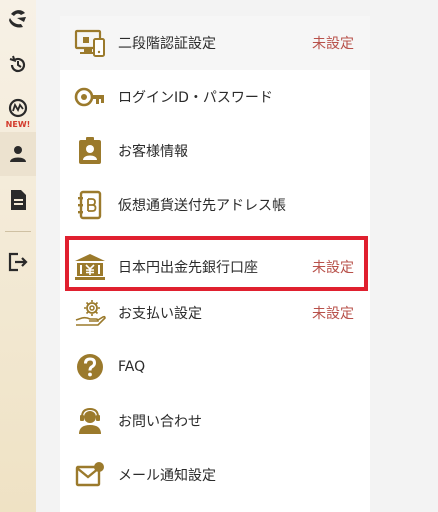  I want to click on address-book-icon, so click(90, 205).